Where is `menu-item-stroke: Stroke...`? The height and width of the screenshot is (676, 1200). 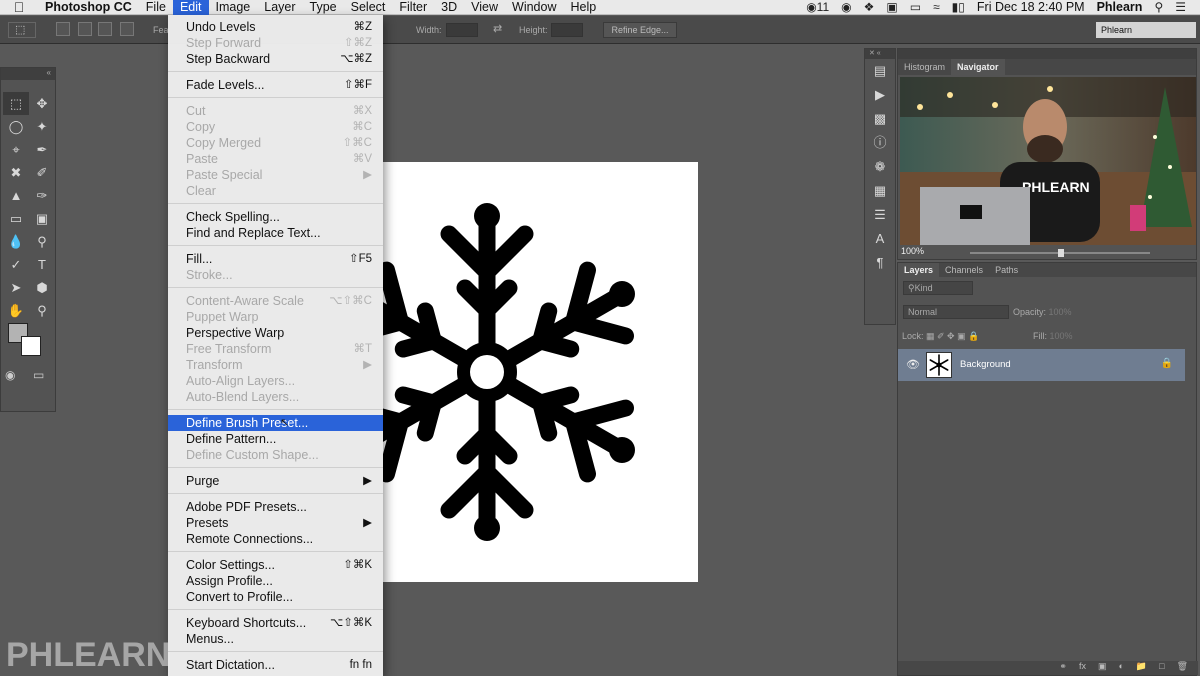
menu-item-stroke: Stroke... is located at coordinates (275, 275).